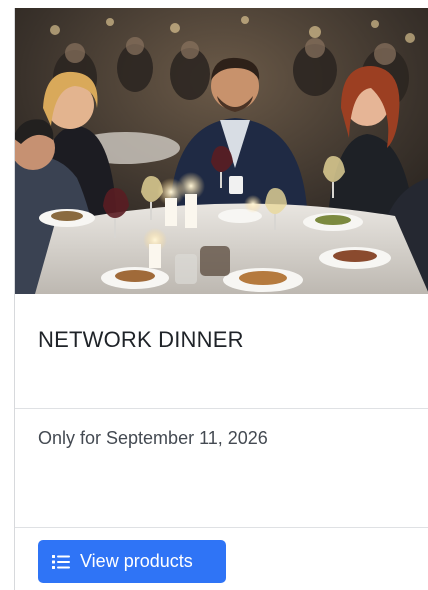 This screenshot has width=428, height=590. What do you see at coordinates (153, 438) in the screenshot?
I see `event-date: Only for September 11, 2026` at bounding box center [153, 438].